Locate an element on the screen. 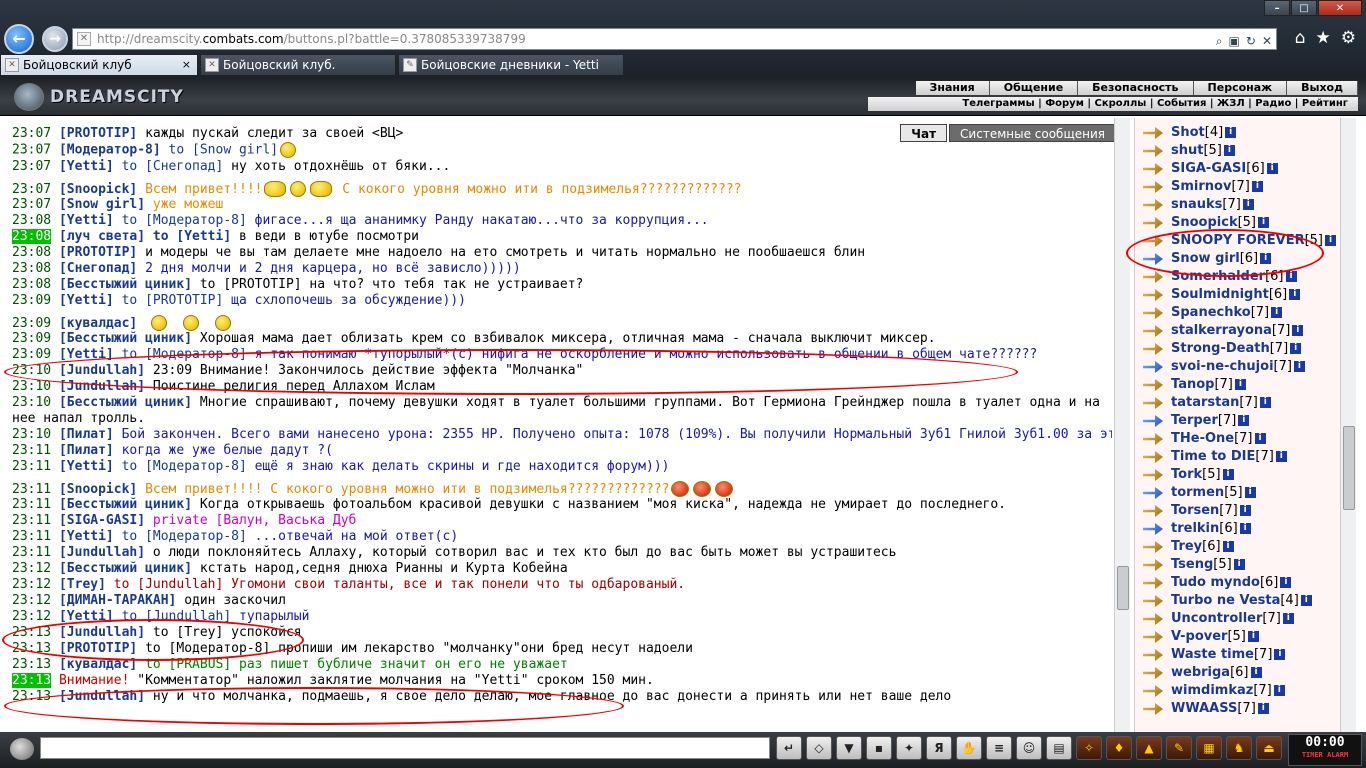  user-row: Turbo ne Vesta[4] i is located at coordinates (1245, 601).